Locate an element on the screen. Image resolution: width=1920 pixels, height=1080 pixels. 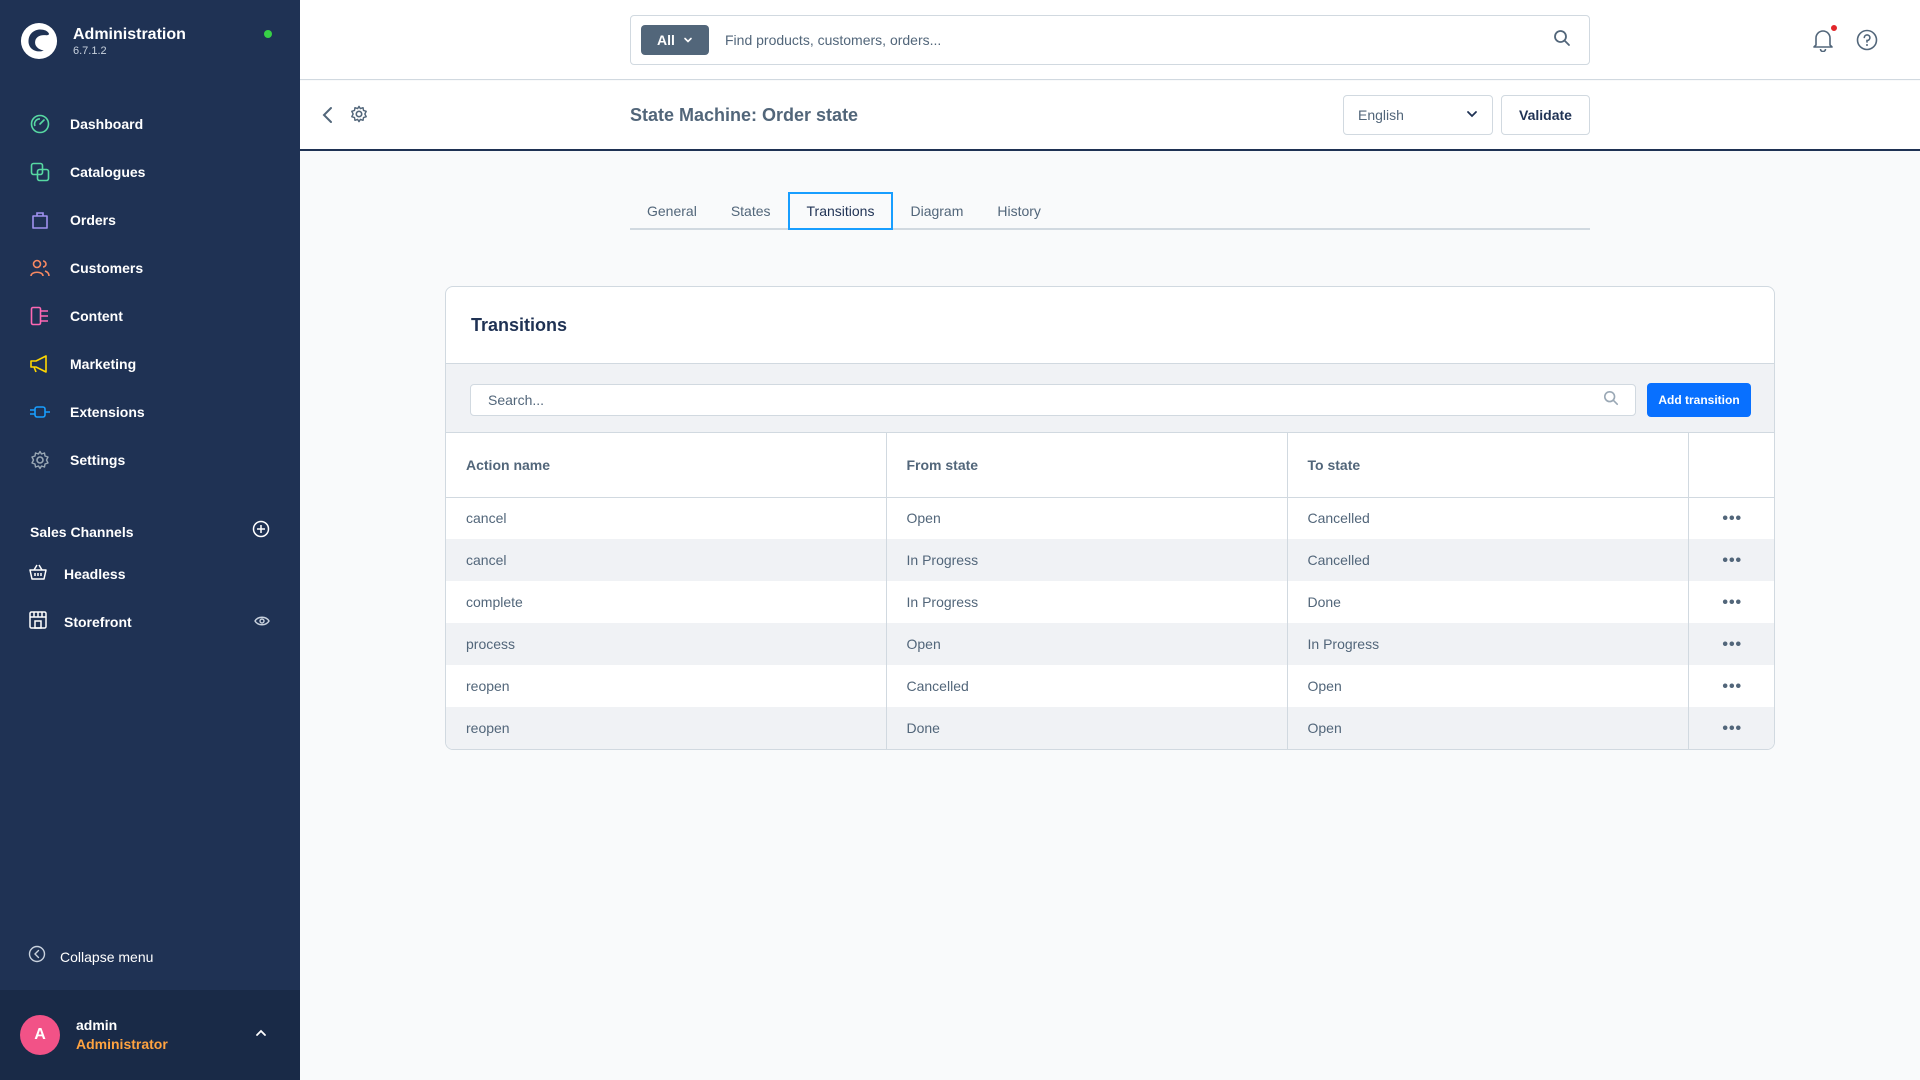
table-header-row: Action name From state To state is located at coordinates (1110, 465).